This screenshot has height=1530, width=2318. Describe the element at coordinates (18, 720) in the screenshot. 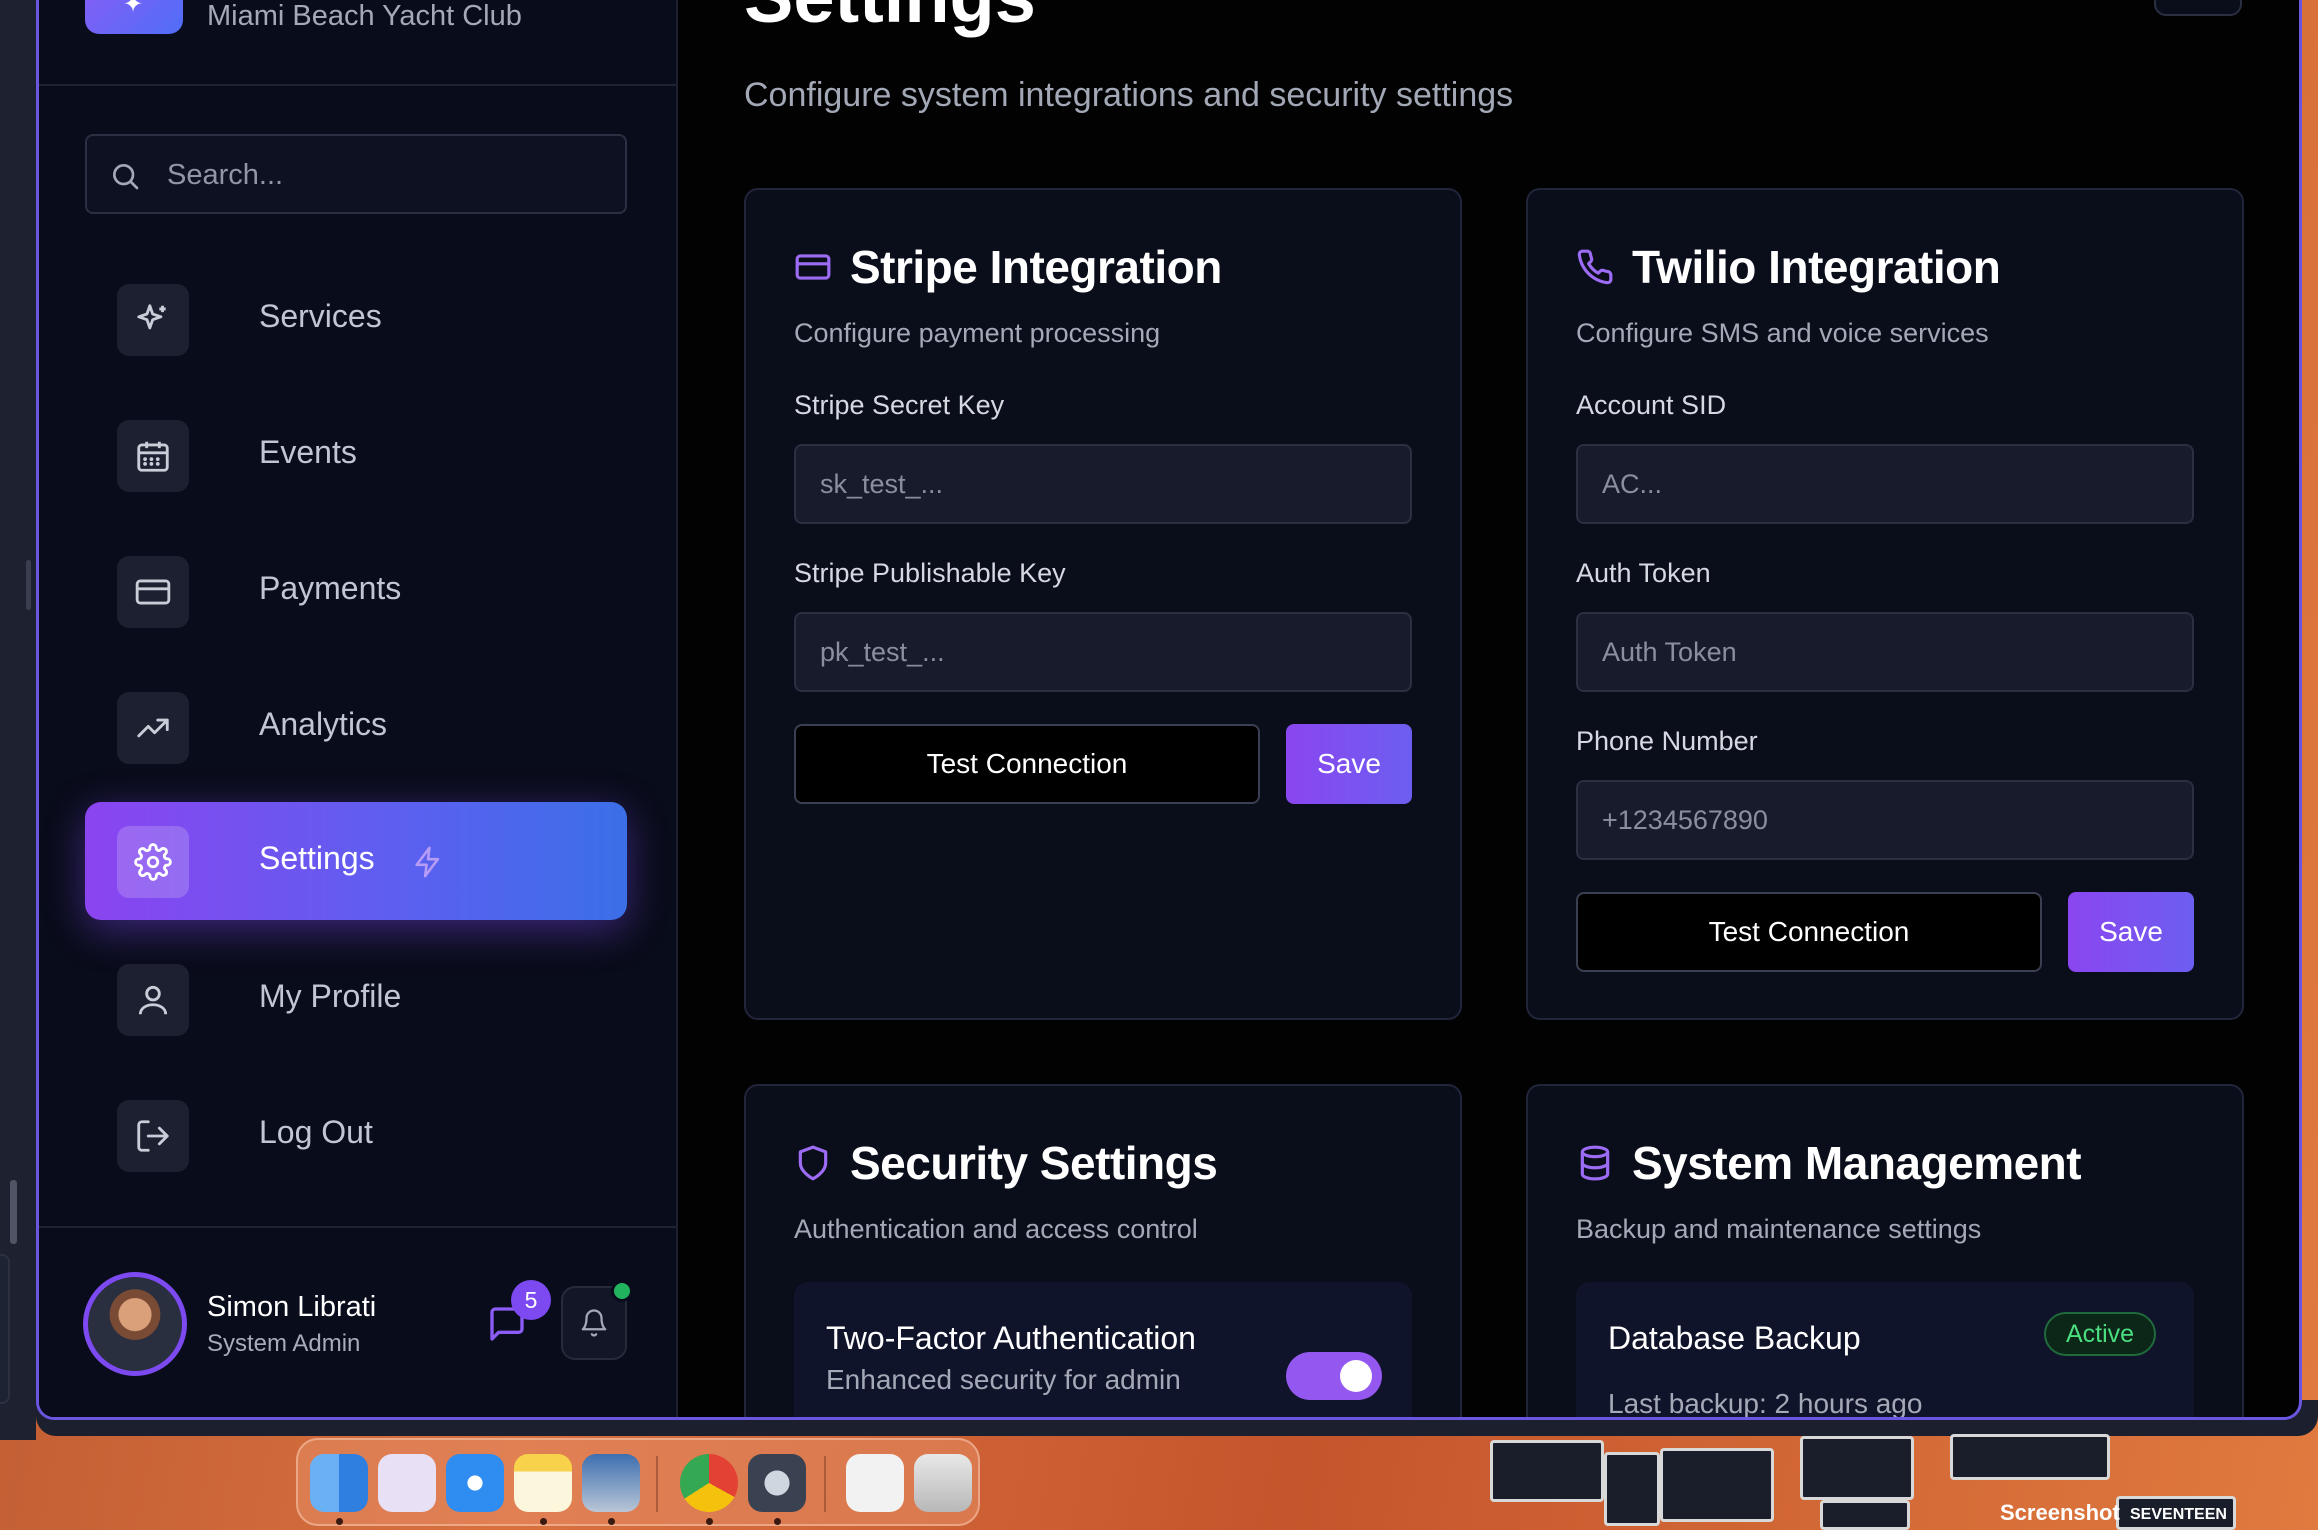

I see `desktop-left-window` at that location.